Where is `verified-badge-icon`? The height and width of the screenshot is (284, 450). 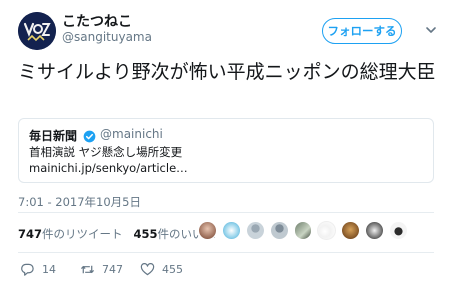
verified-badge-icon is located at coordinates (89, 135).